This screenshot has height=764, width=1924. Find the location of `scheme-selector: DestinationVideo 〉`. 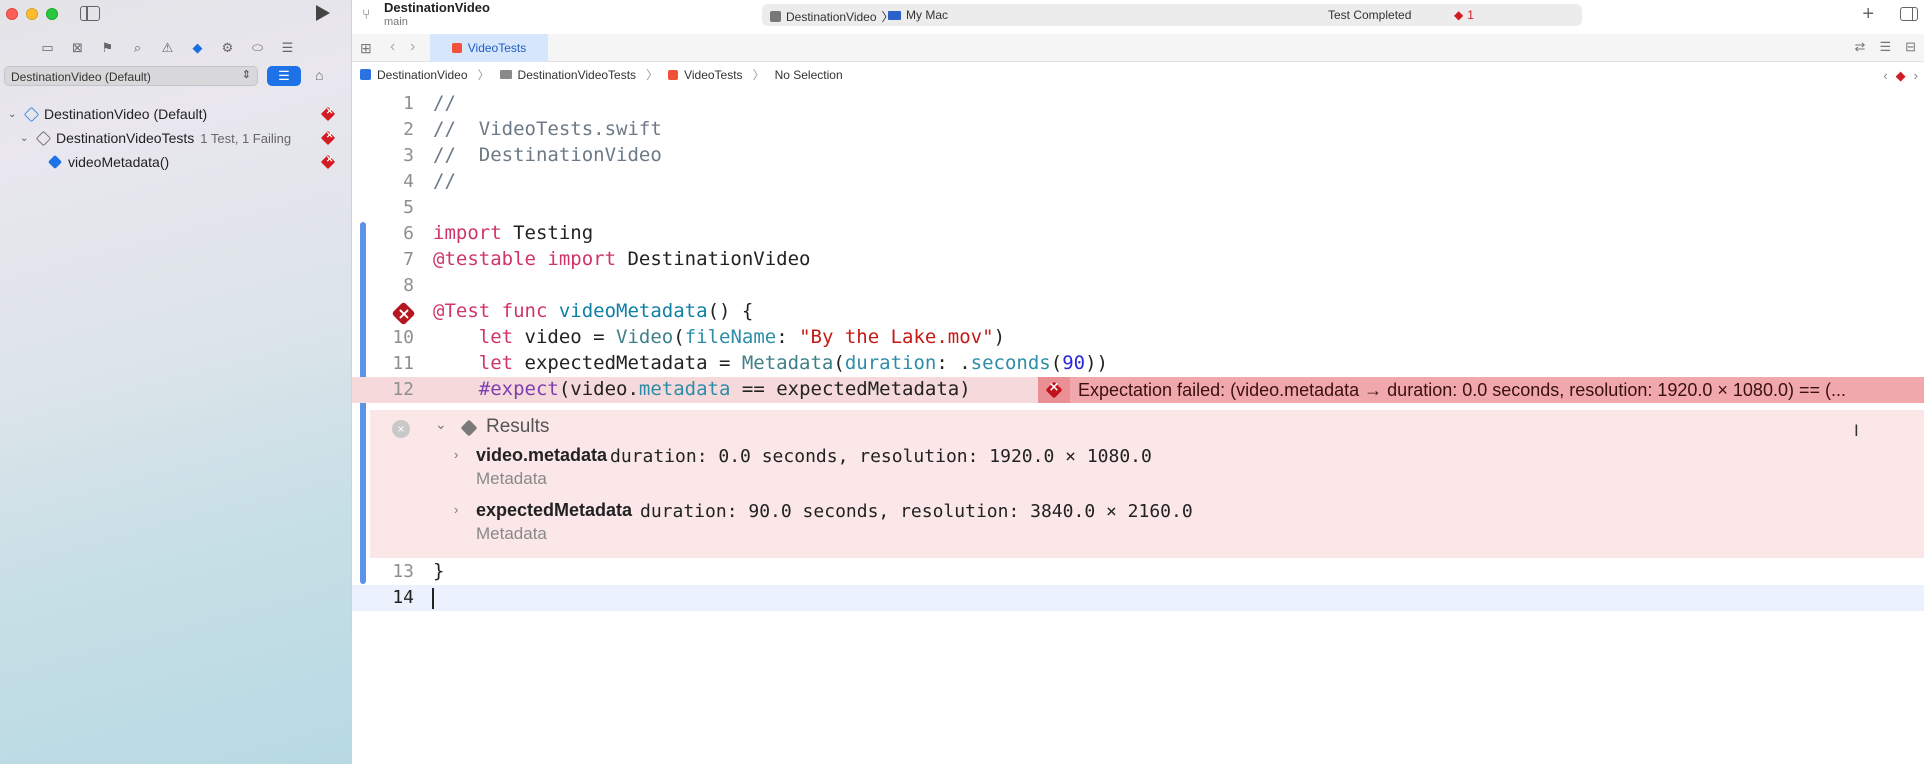

scheme-selector: DestinationVideo 〉 is located at coordinates (832, 16).